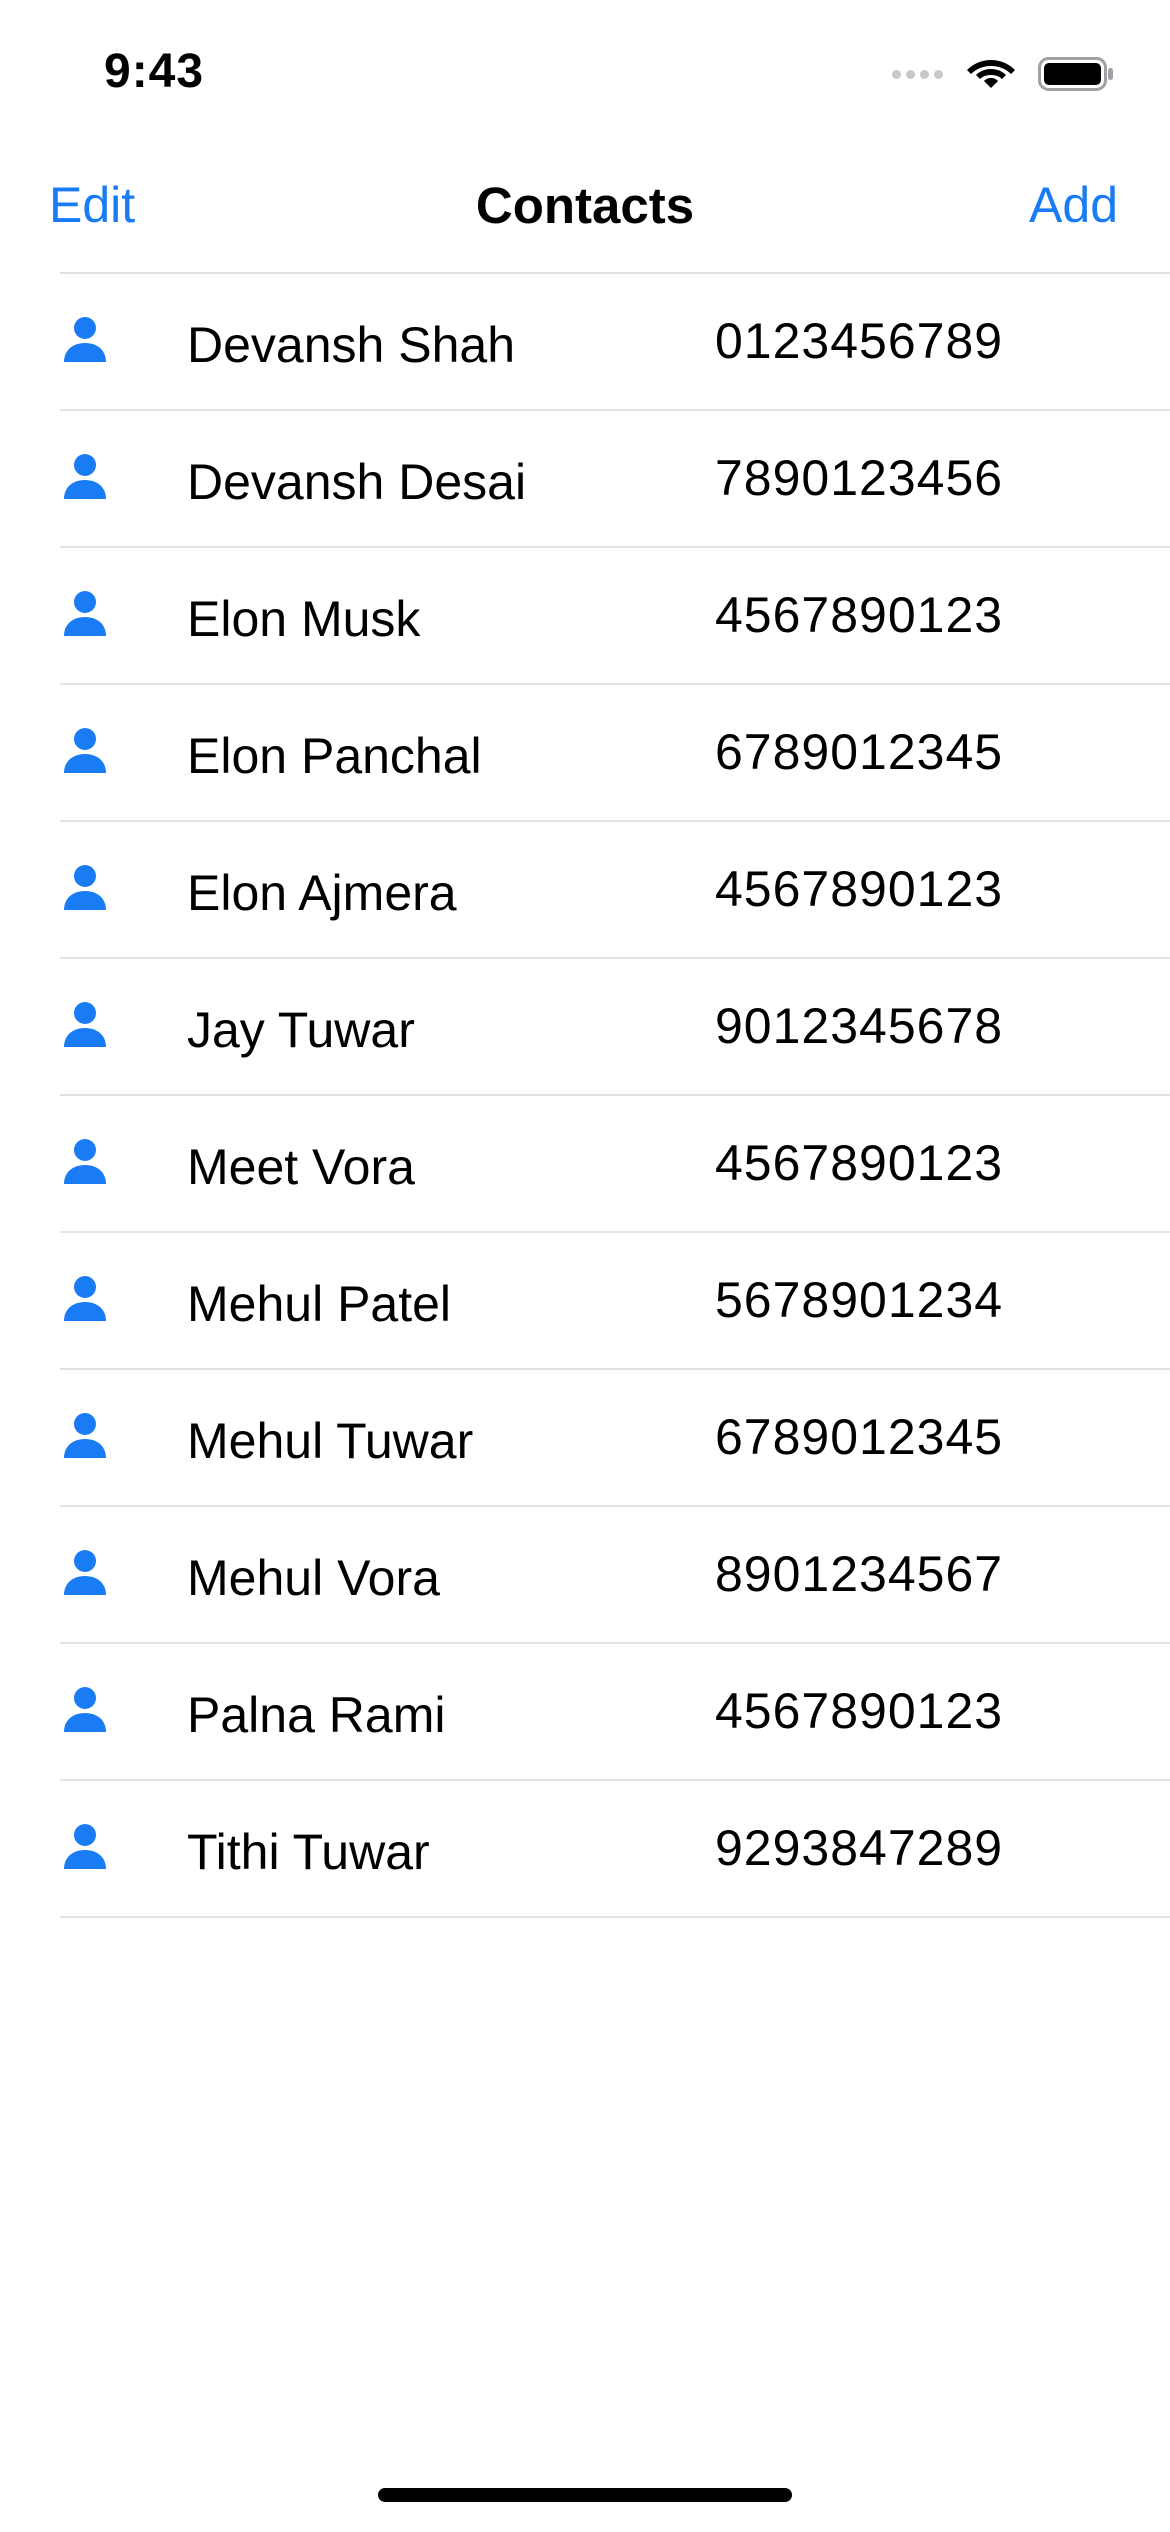 The image size is (1170, 2532). I want to click on contact-row: Mehul Patel 5678901234, so click(615, 1301).